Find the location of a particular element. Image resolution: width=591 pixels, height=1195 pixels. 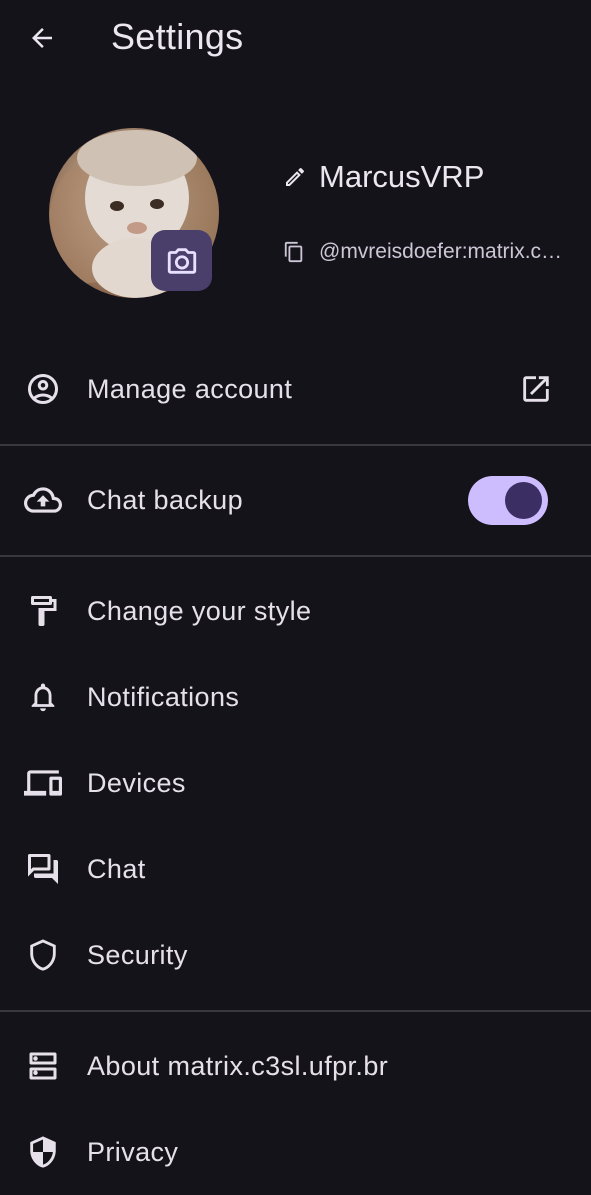

arrow-left-icon is located at coordinates (42, 38).